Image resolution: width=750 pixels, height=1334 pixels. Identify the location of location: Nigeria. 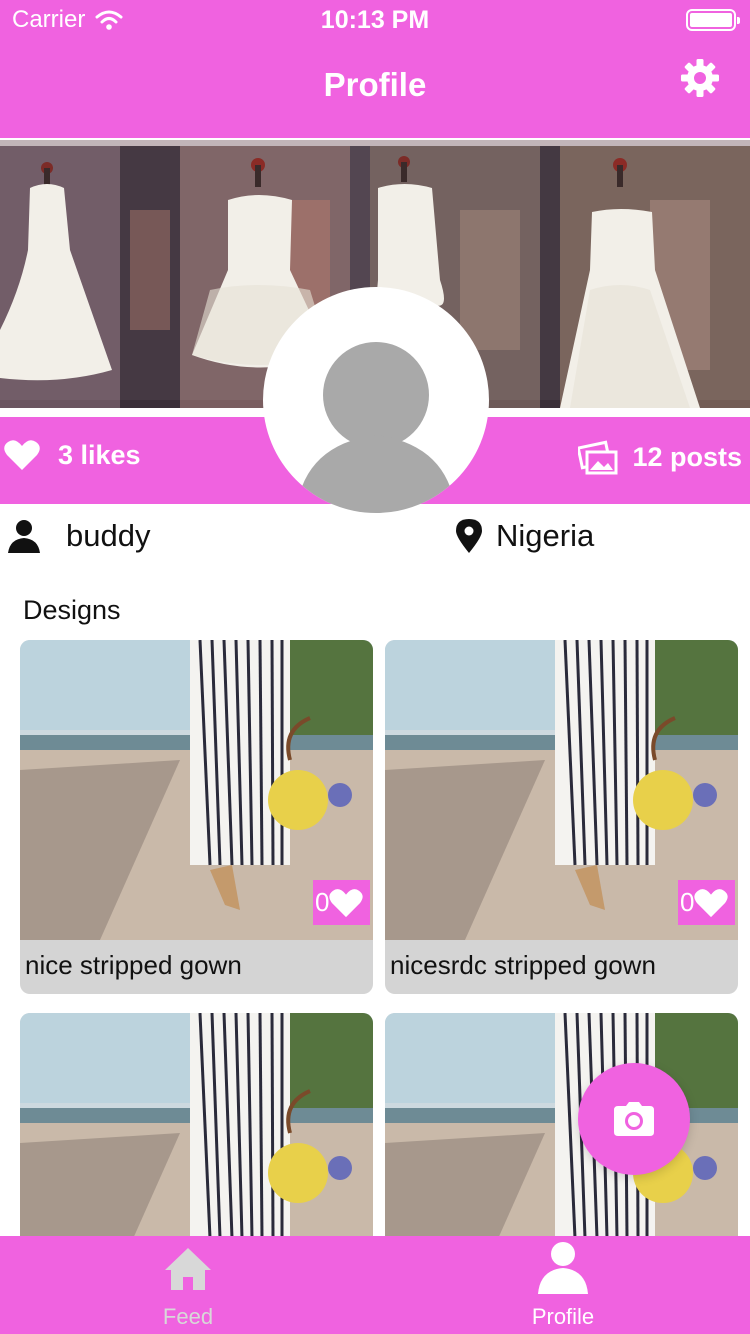
(545, 535).